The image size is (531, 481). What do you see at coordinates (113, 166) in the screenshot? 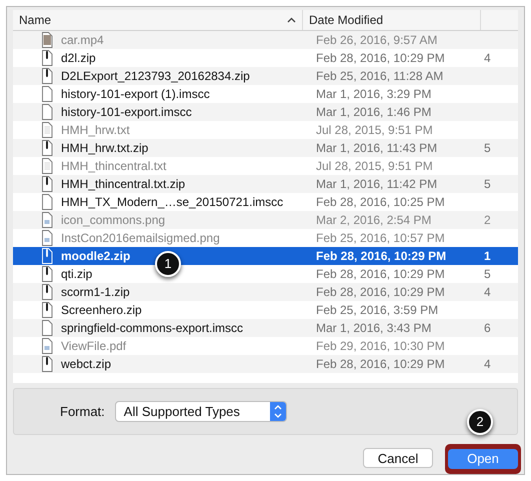
I see `file-name: HMH_thincentral.txt` at bounding box center [113, 166].